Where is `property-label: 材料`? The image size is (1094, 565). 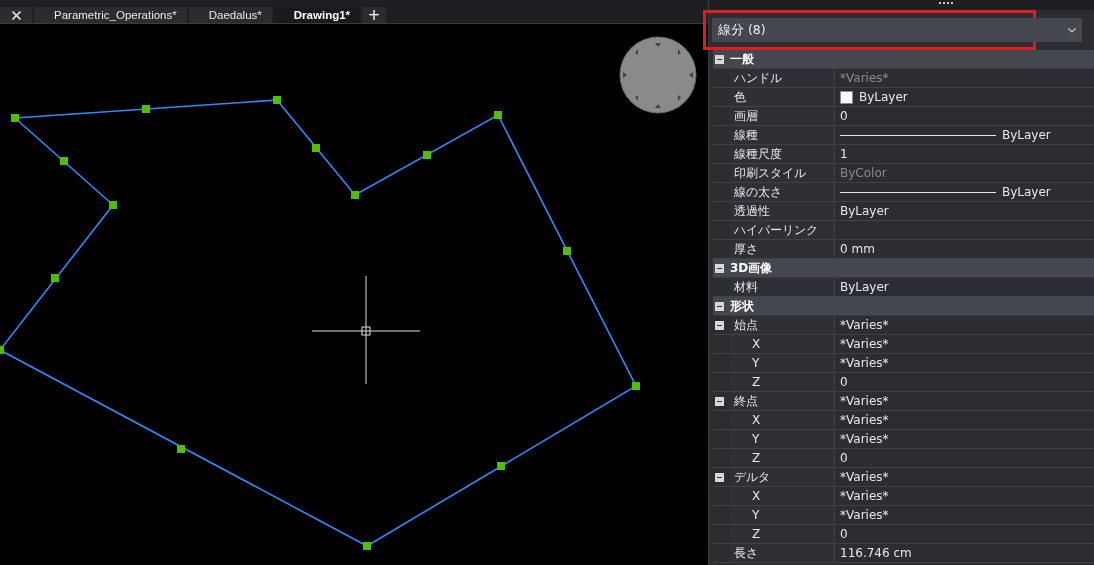
property-label: 材料 is located at coordinates (746, 287).